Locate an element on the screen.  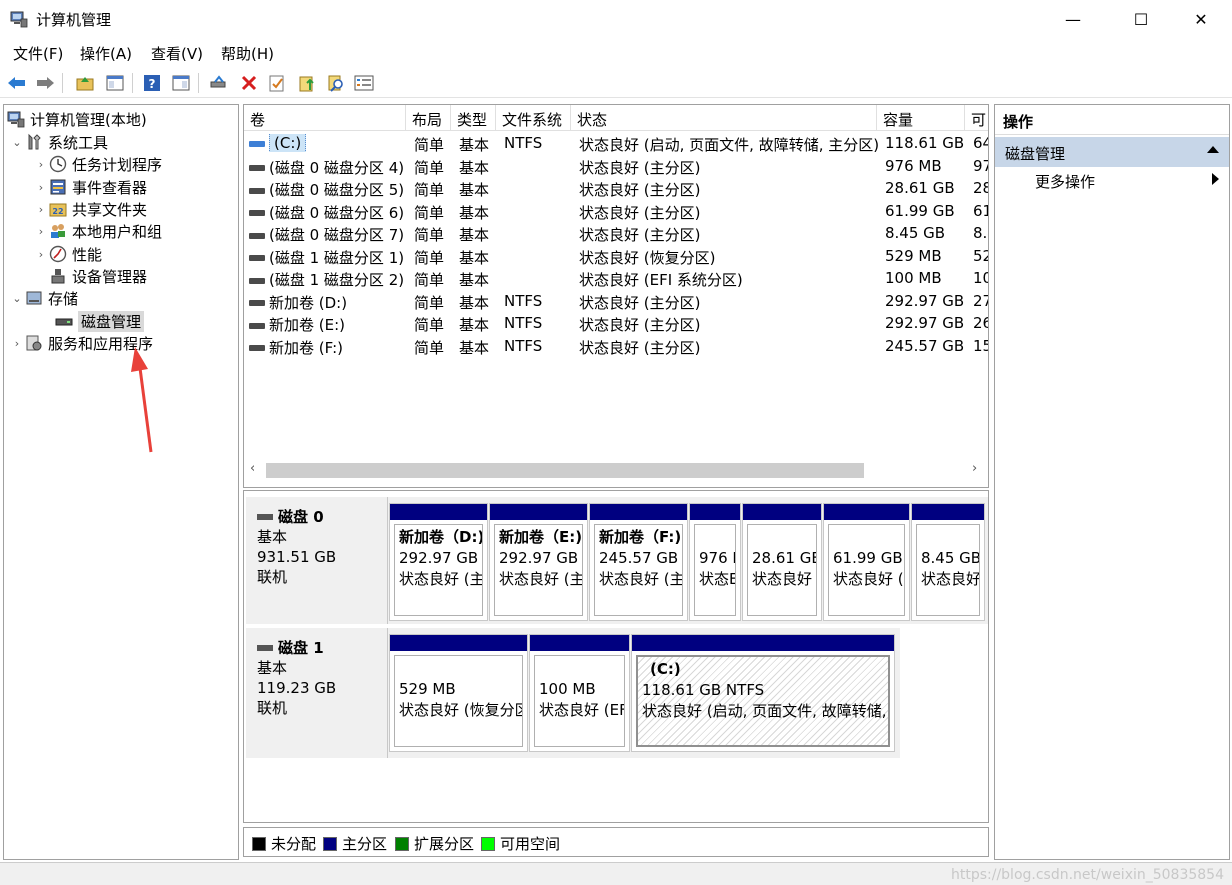
show-hide-tree-icon is located at coordinates (115, 83).